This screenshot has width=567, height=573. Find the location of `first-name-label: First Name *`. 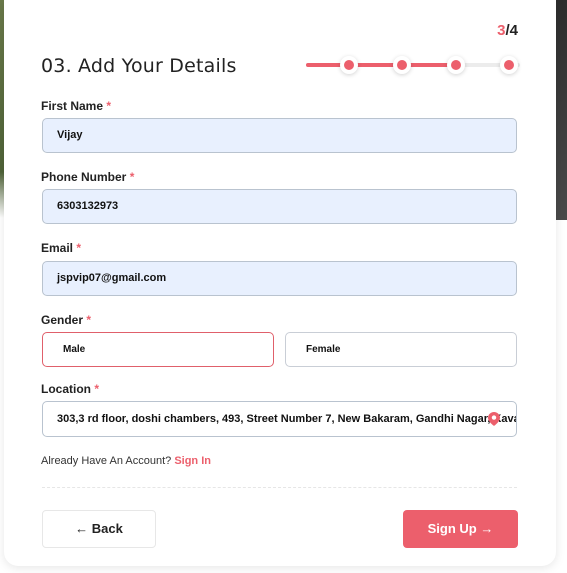

first-name-label: First Name * is located at coordinates (76, 106).